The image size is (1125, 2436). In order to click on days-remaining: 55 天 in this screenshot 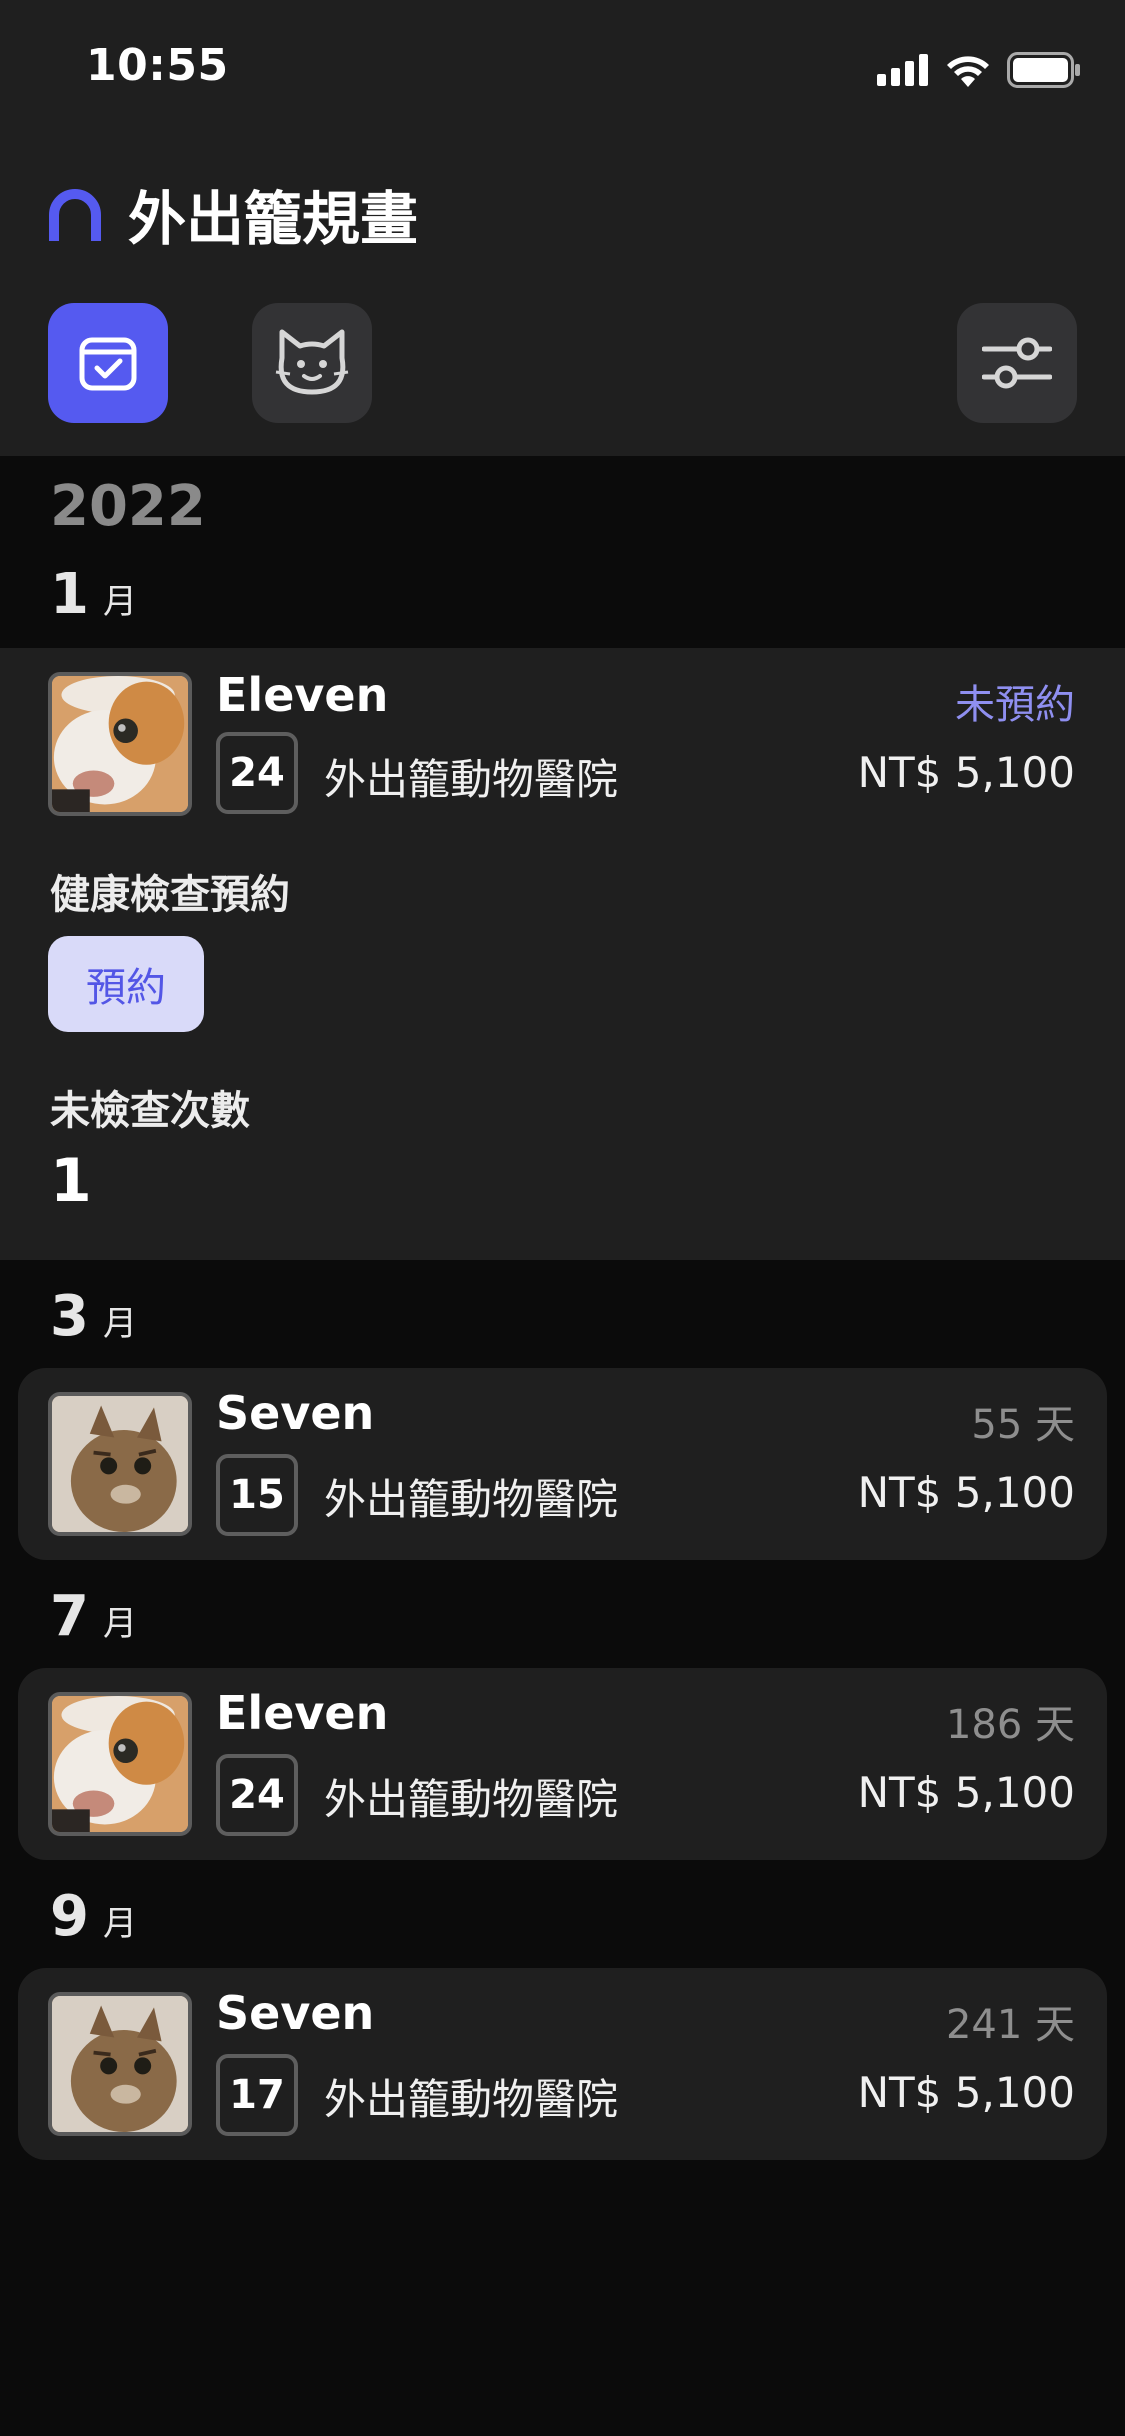, I will do `click(1023, 1425)`.